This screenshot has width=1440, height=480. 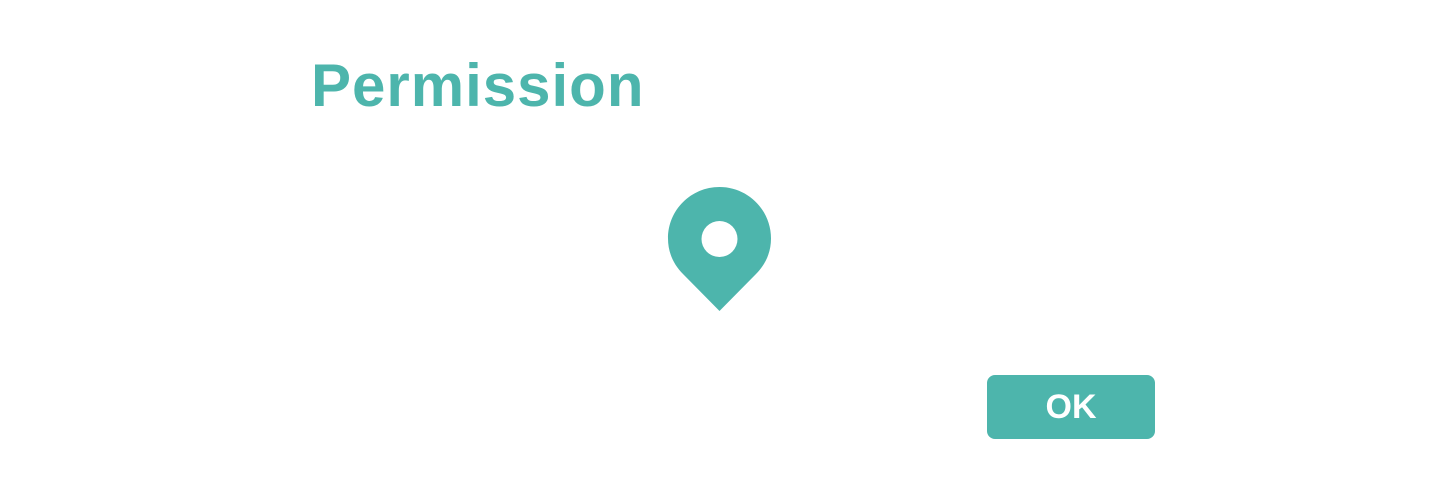 What do you see at coordinates (478, 85) in the screenshot?
I see `dialog-title: Permission` at bounding box center [478, 85].